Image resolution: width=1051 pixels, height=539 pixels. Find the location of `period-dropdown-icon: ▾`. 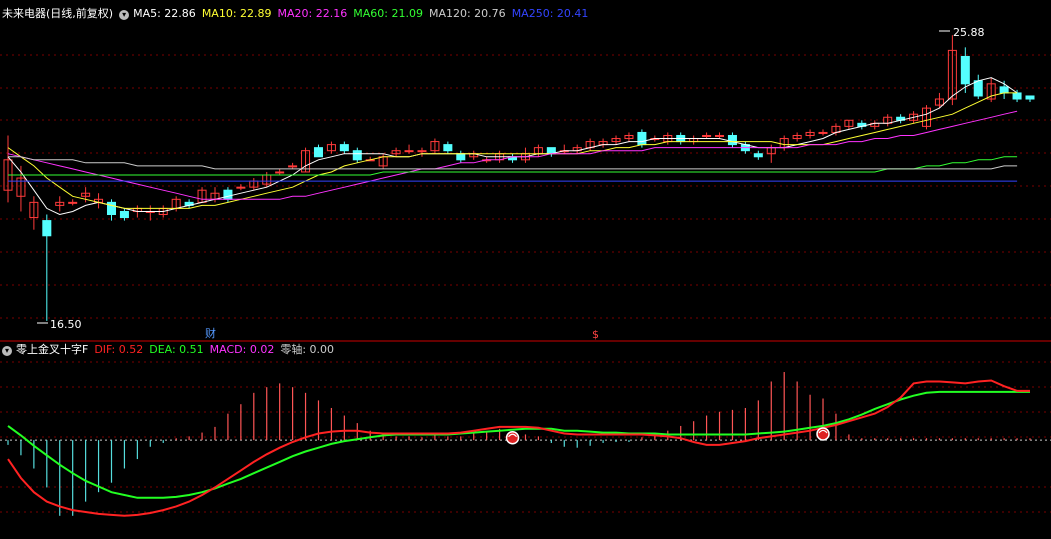

period-dropdown-icon: ▾ is located at coordinates (124, 15).